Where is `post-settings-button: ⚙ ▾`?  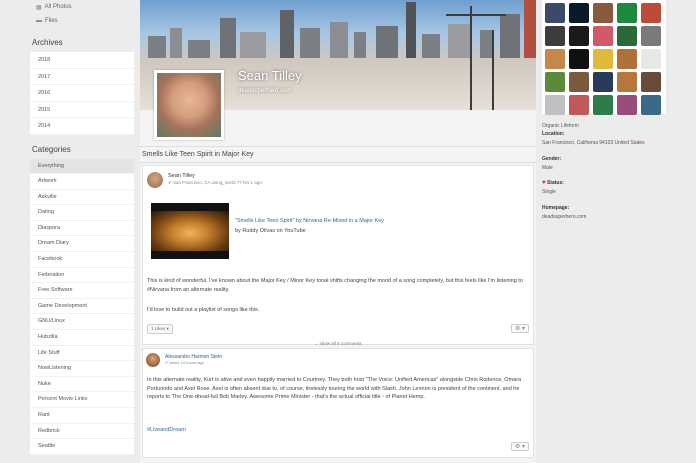 post-settings-button: ⚙ ▾ is located at coordinates (519, 328).